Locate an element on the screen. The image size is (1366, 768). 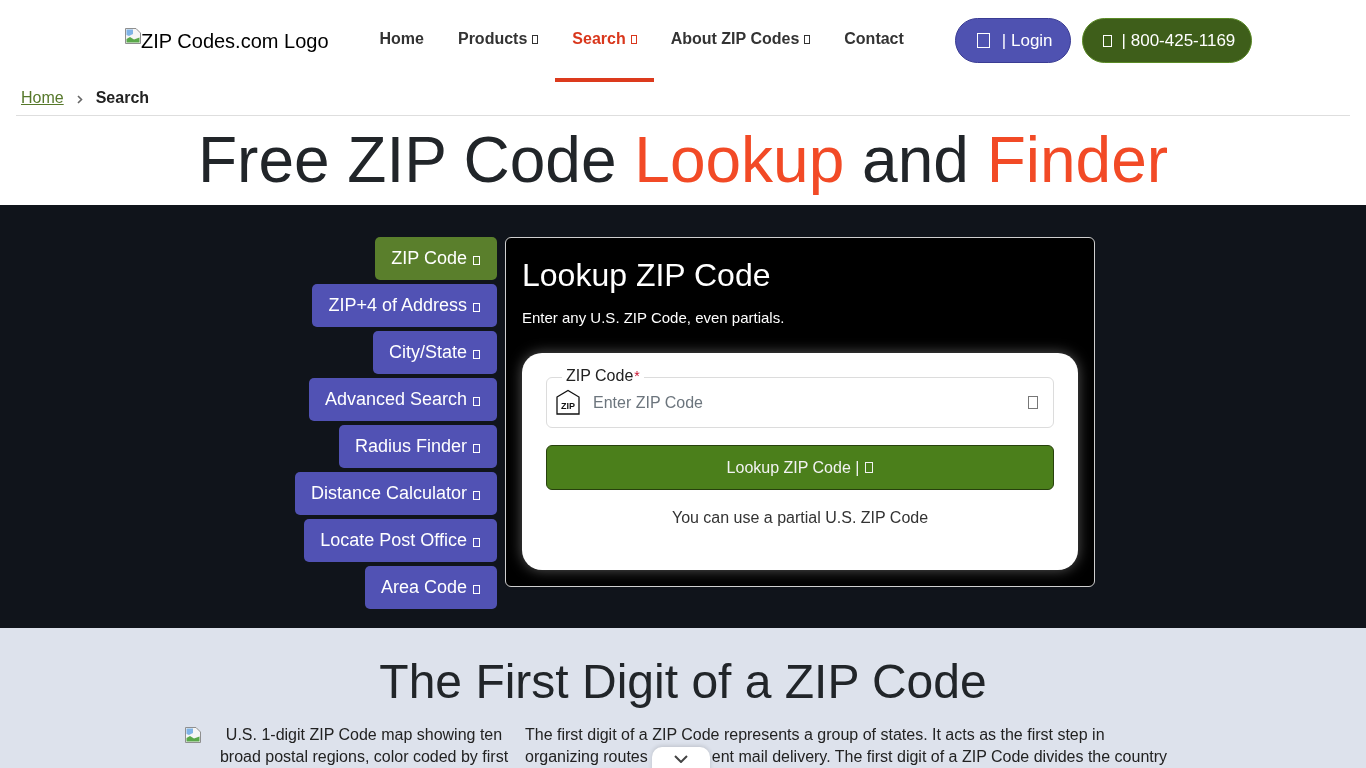
breadcrumb-current: Search is located at coordinates (122, 97).